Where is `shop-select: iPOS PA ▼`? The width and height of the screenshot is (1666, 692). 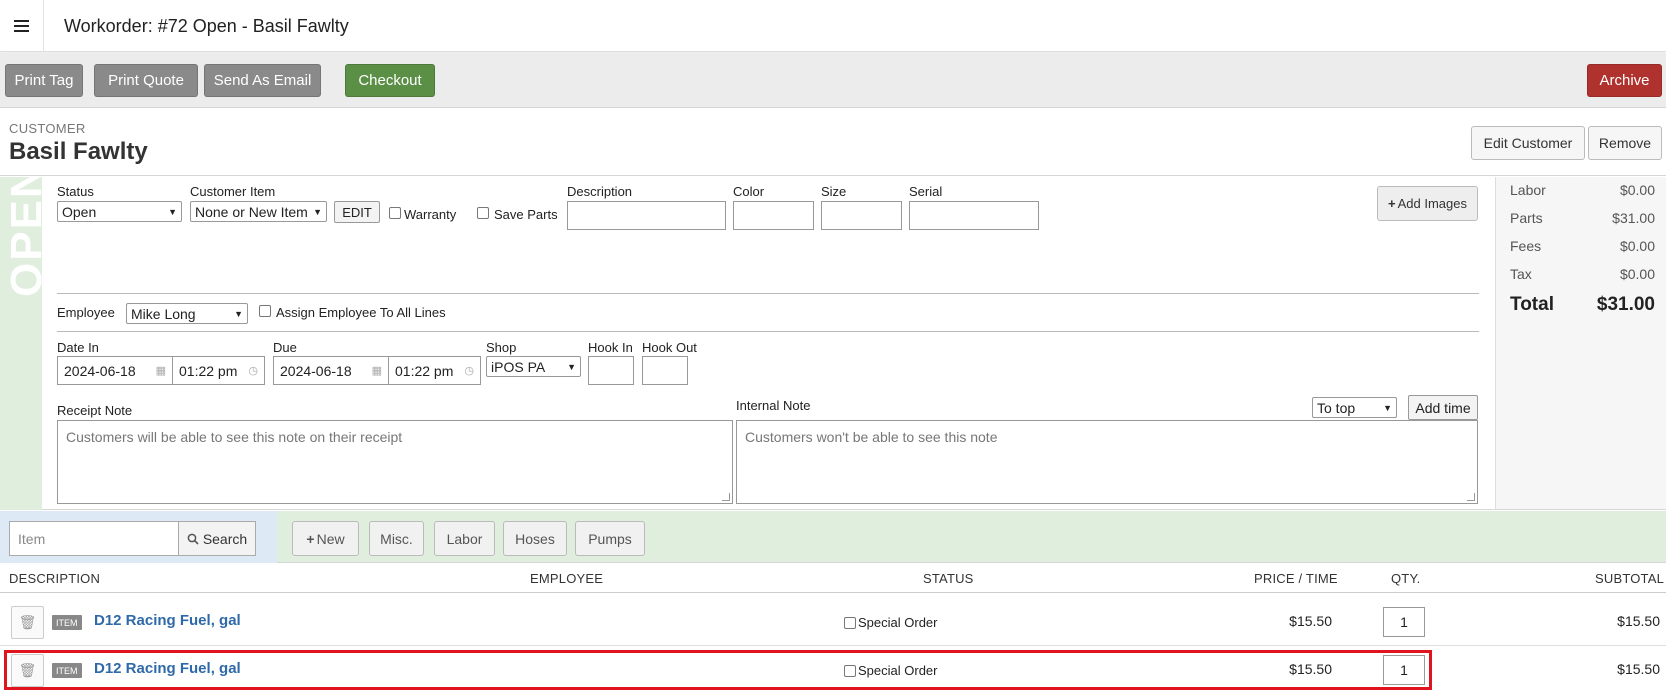
shop-select: iPOS PA ▼ is located at coordinates (533, 366).